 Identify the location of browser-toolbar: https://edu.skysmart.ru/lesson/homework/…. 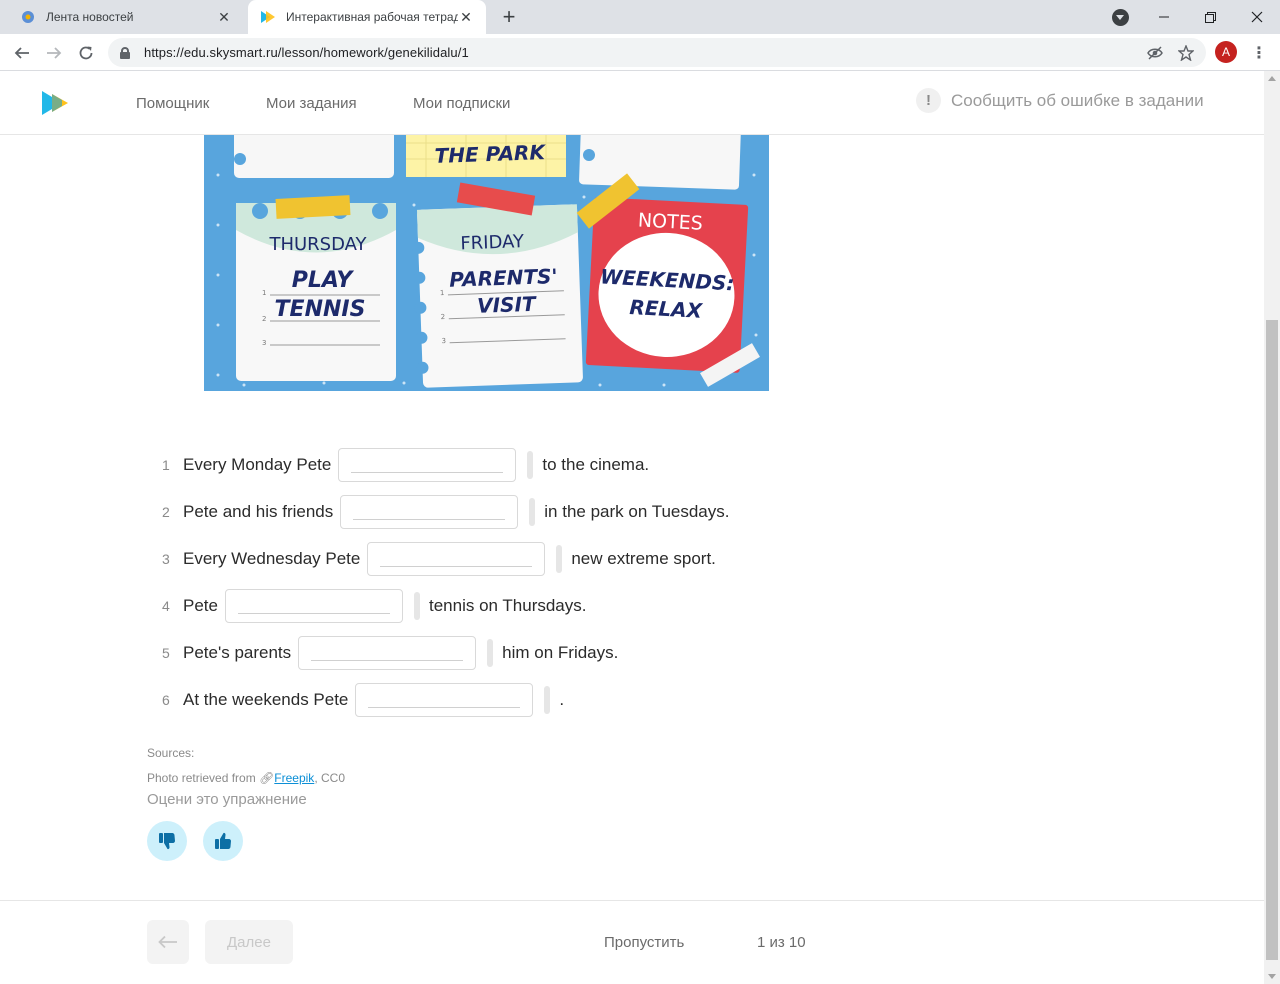
(640, 52).